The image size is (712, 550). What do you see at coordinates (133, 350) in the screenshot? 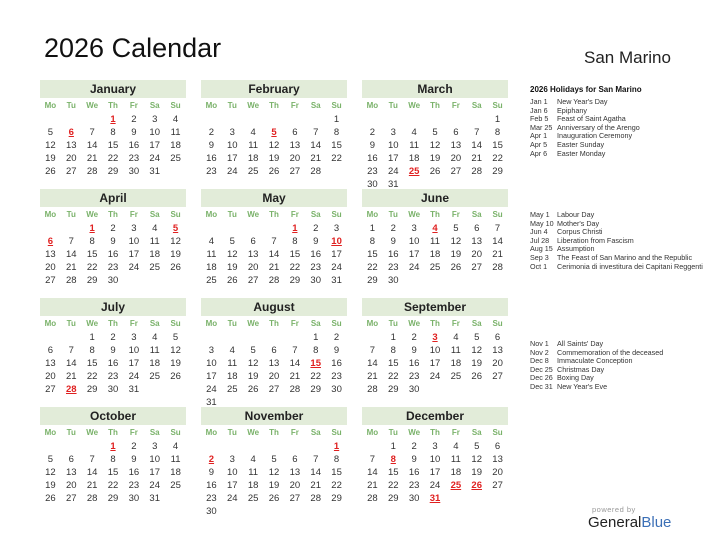
I see `day-cell: 10` at bounding box center [133, 350].